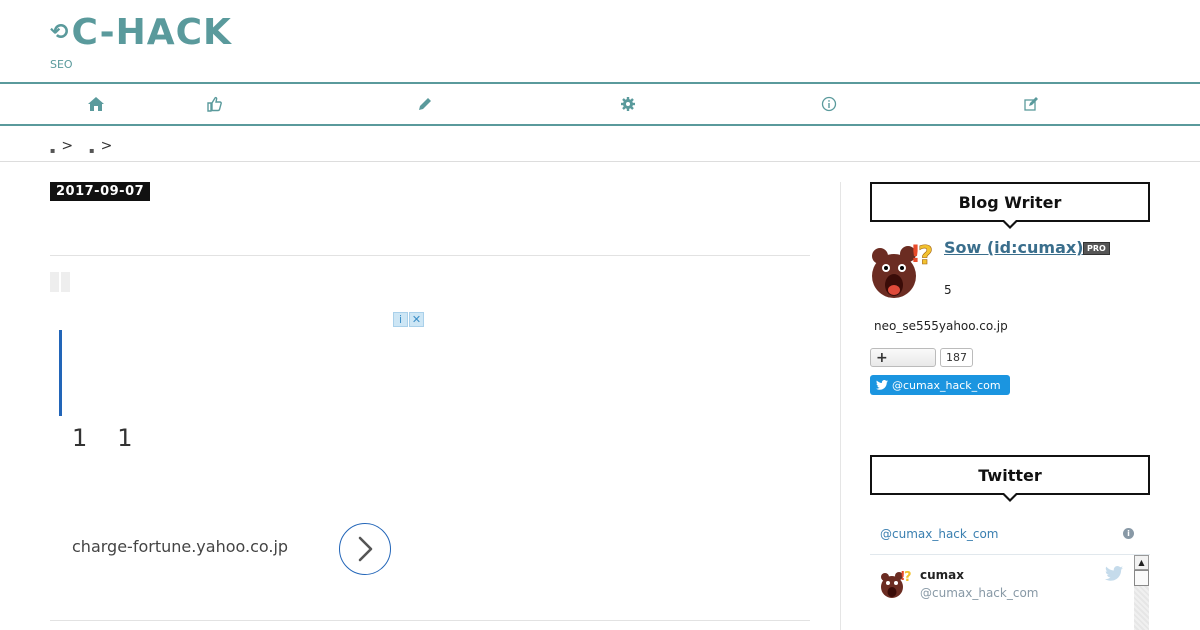 The image size is (1200, 630). What do you see at coordinates (1010, 478) in the screenshot?
I see `twitter-widget-title: Twitter` at bounding box center [1010, 478].